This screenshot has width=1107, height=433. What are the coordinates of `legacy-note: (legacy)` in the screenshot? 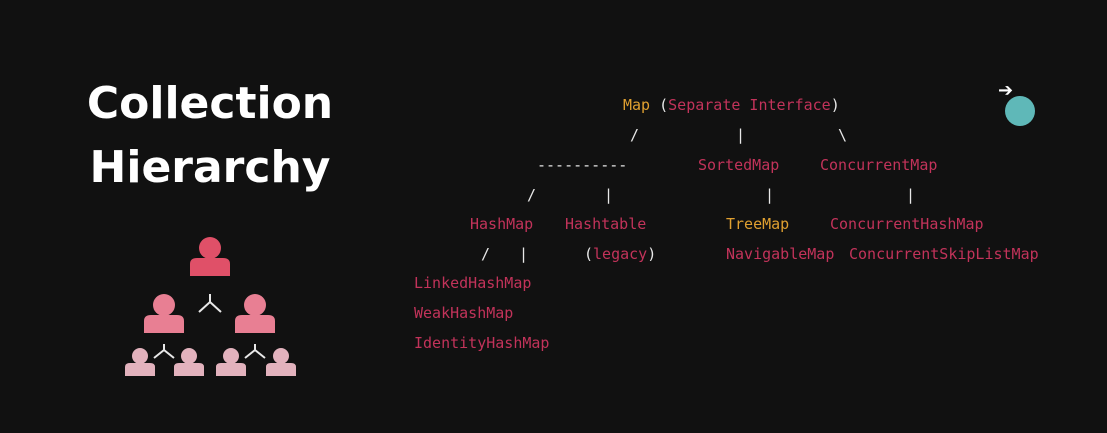 It's located at (620, 254).